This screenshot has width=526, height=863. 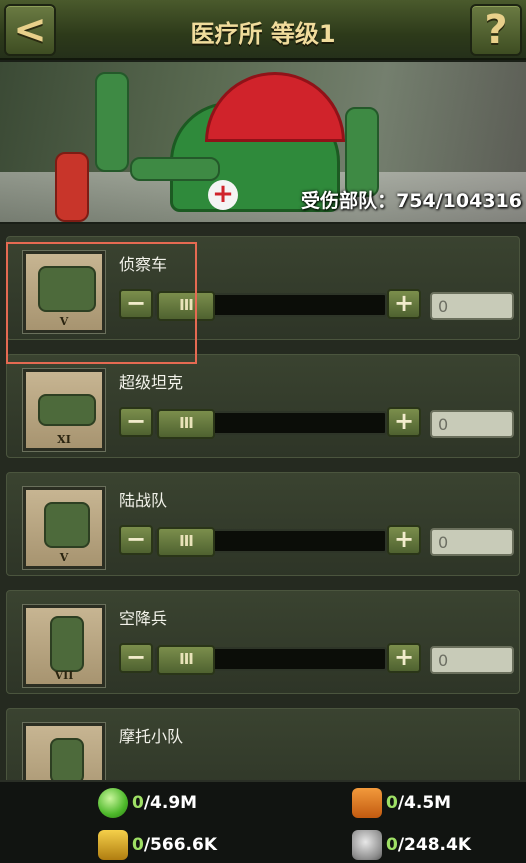 I want to click on rank-badge: XI, so click(x=64, y=439).